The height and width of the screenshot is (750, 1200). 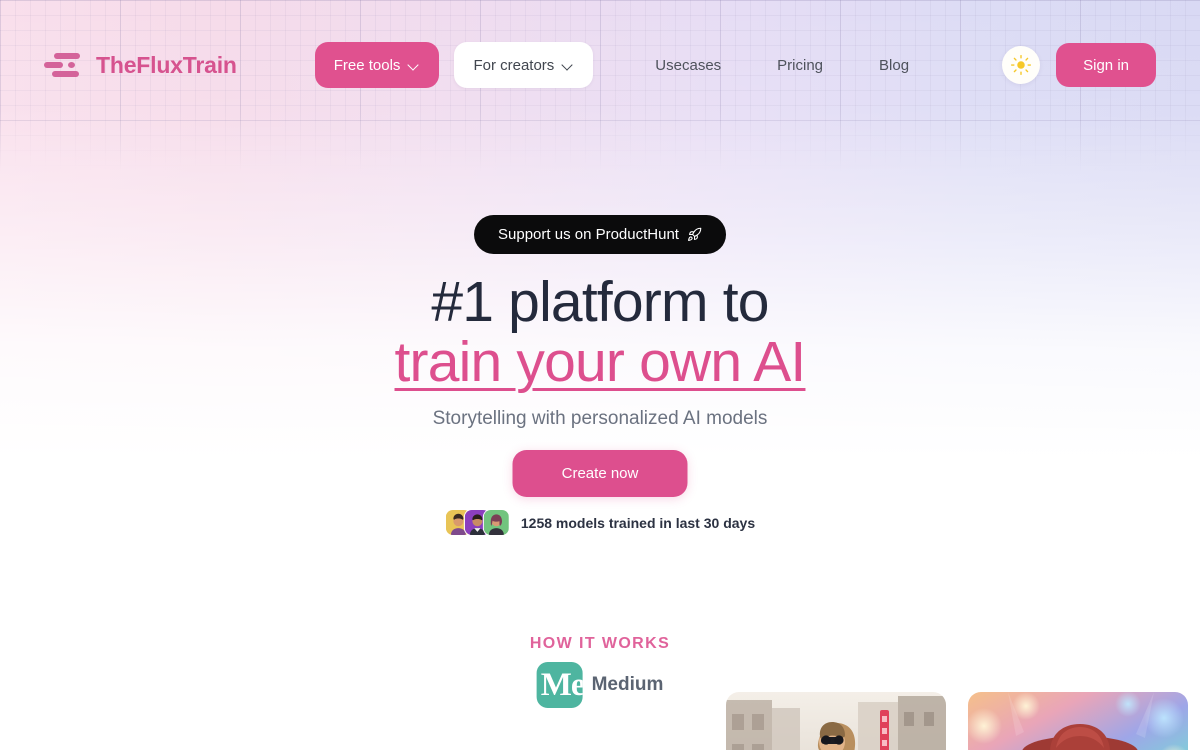 I want to click on photo-card-street, so click(x=836, y=721).